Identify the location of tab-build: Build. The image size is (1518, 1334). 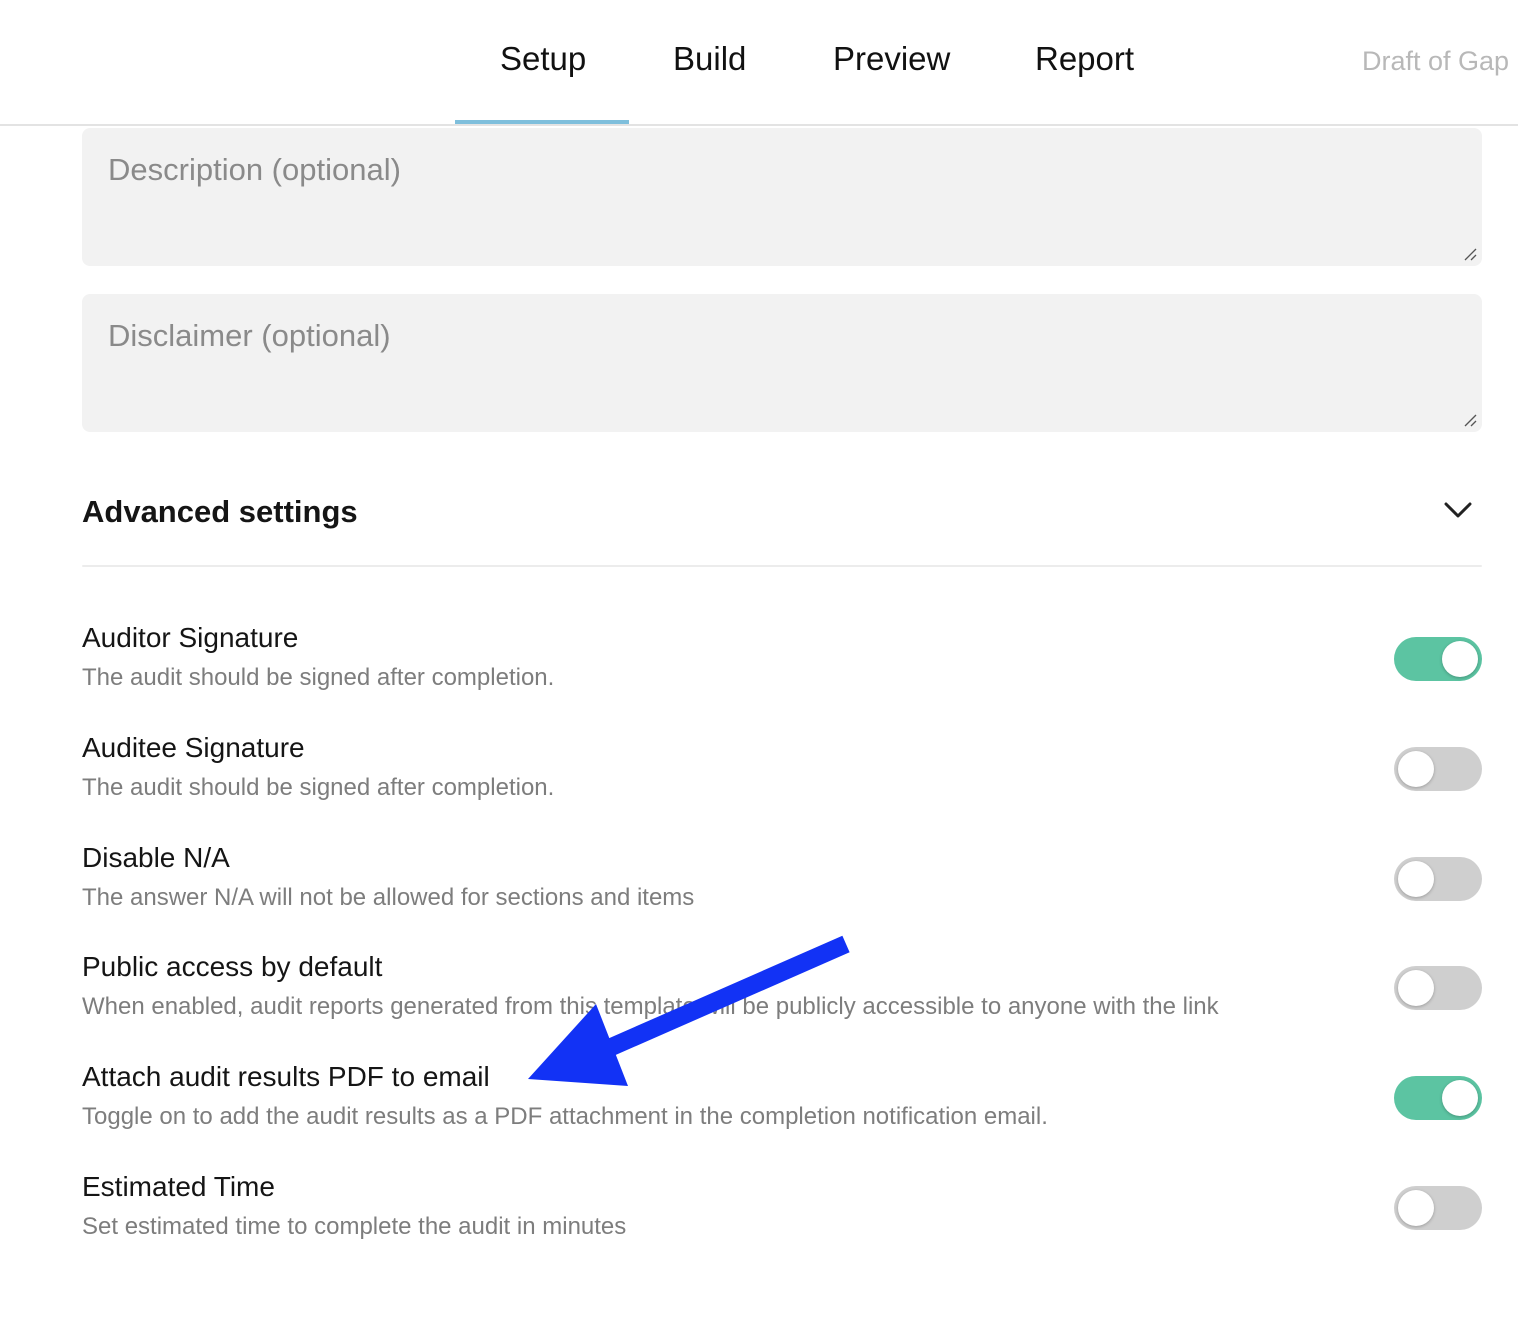
(709, 65).